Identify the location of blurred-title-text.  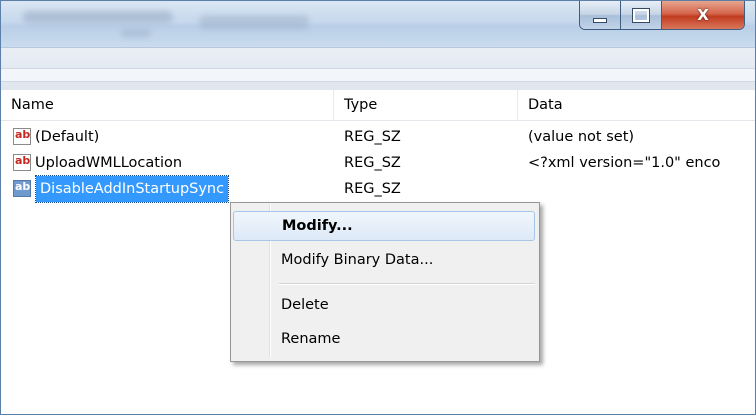
(98, 17).